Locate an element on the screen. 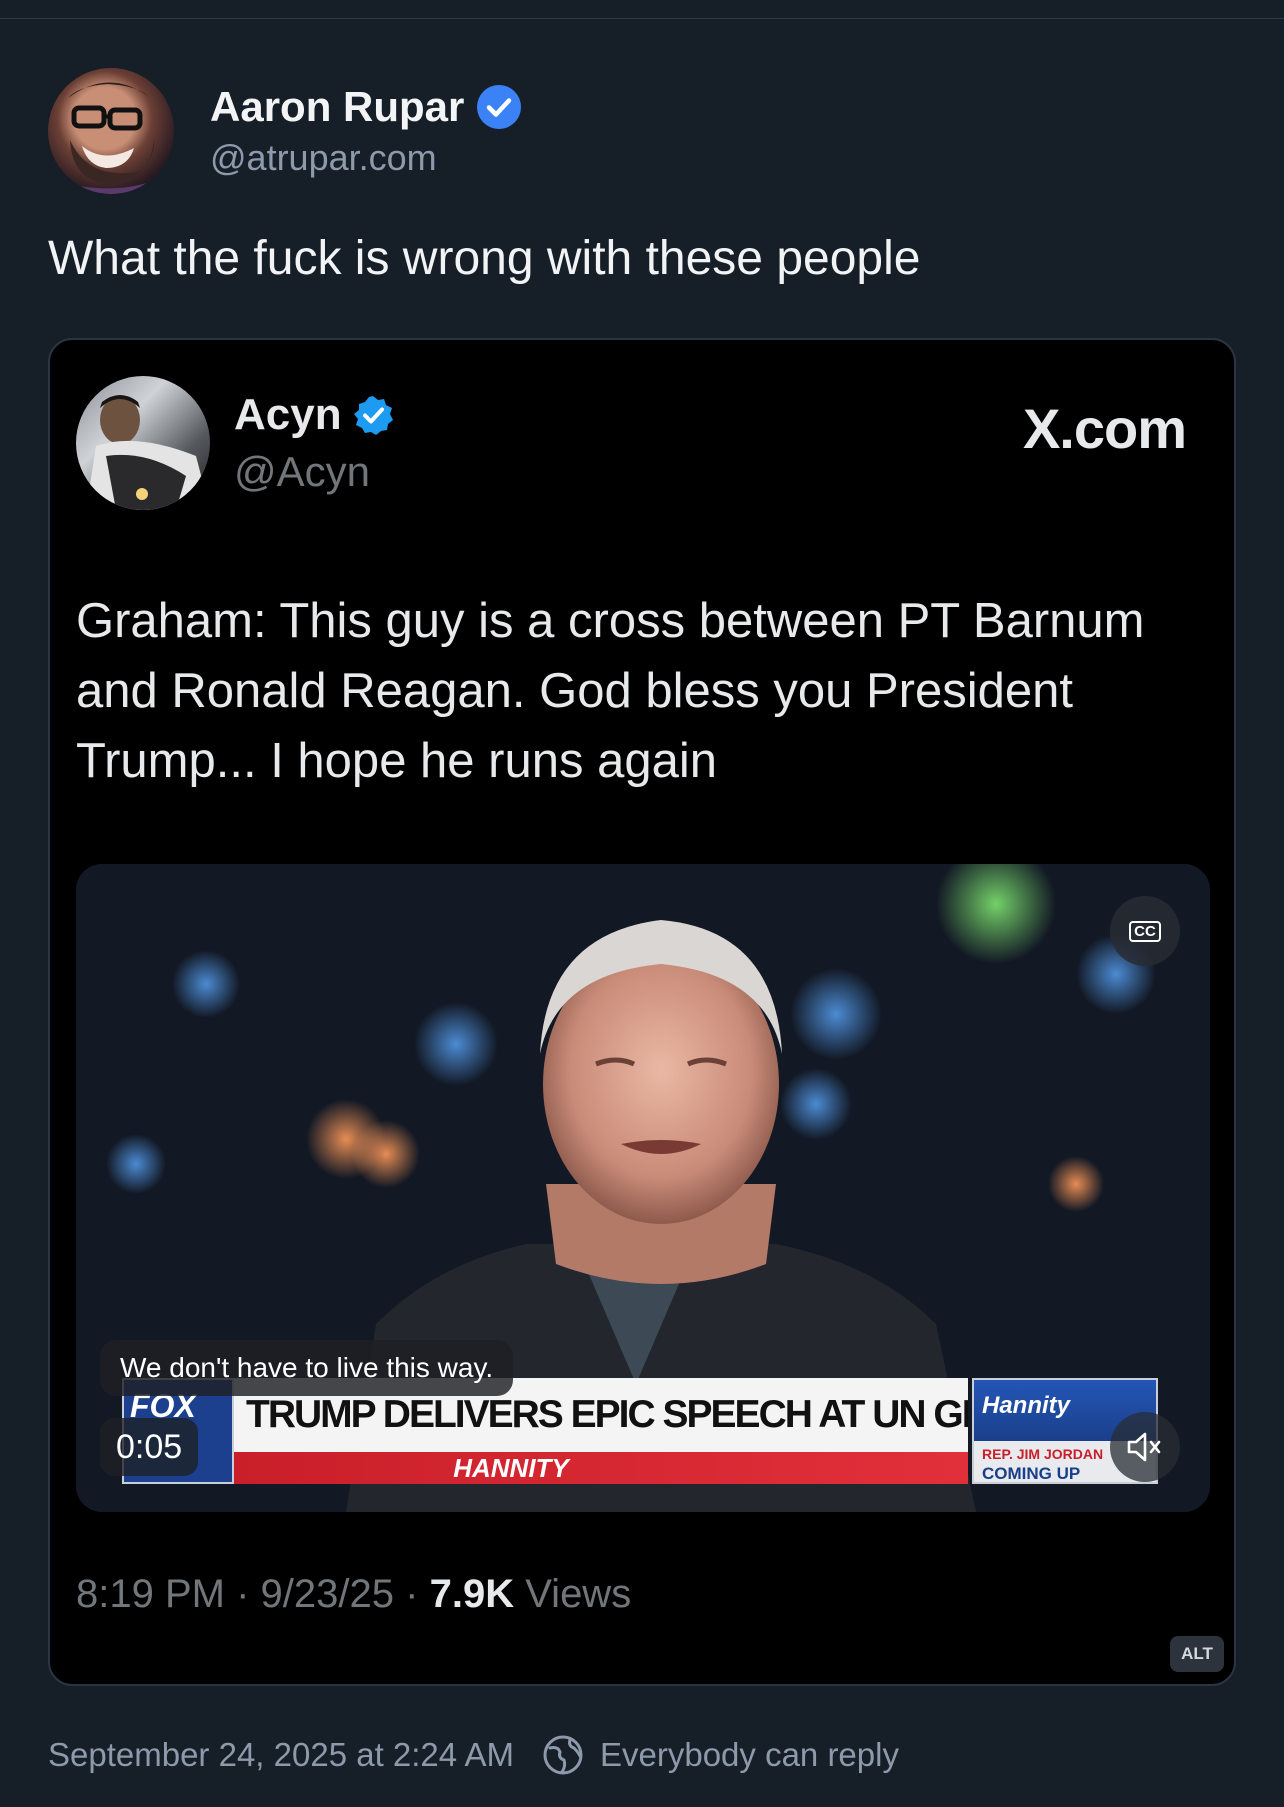 Image resolution: width=1284 pixels, height=1807 pixels. embed-time: 8:19 PM is located at coordinates (150, 1594).